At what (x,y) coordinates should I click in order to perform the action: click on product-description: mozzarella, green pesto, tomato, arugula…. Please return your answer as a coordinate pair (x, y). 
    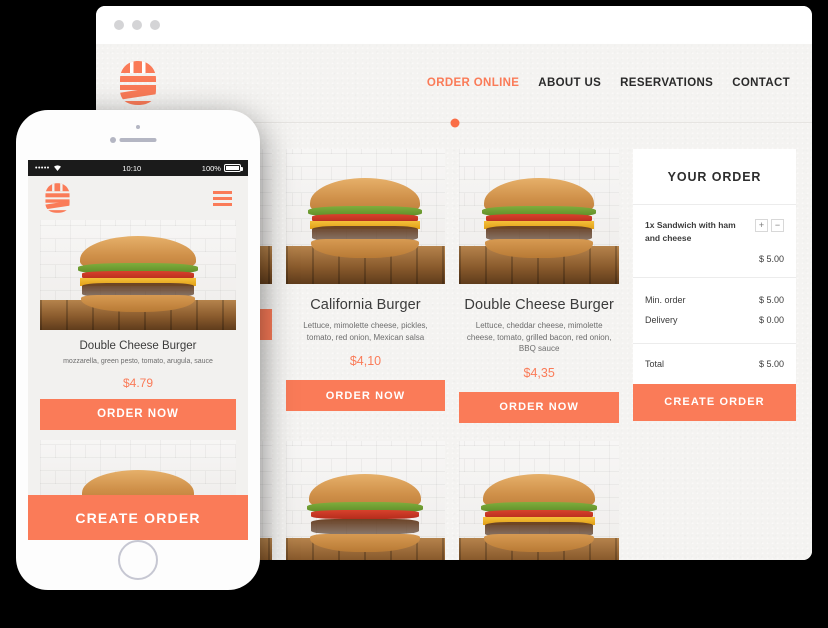
    Looking at the image, I should click on (138, 361).